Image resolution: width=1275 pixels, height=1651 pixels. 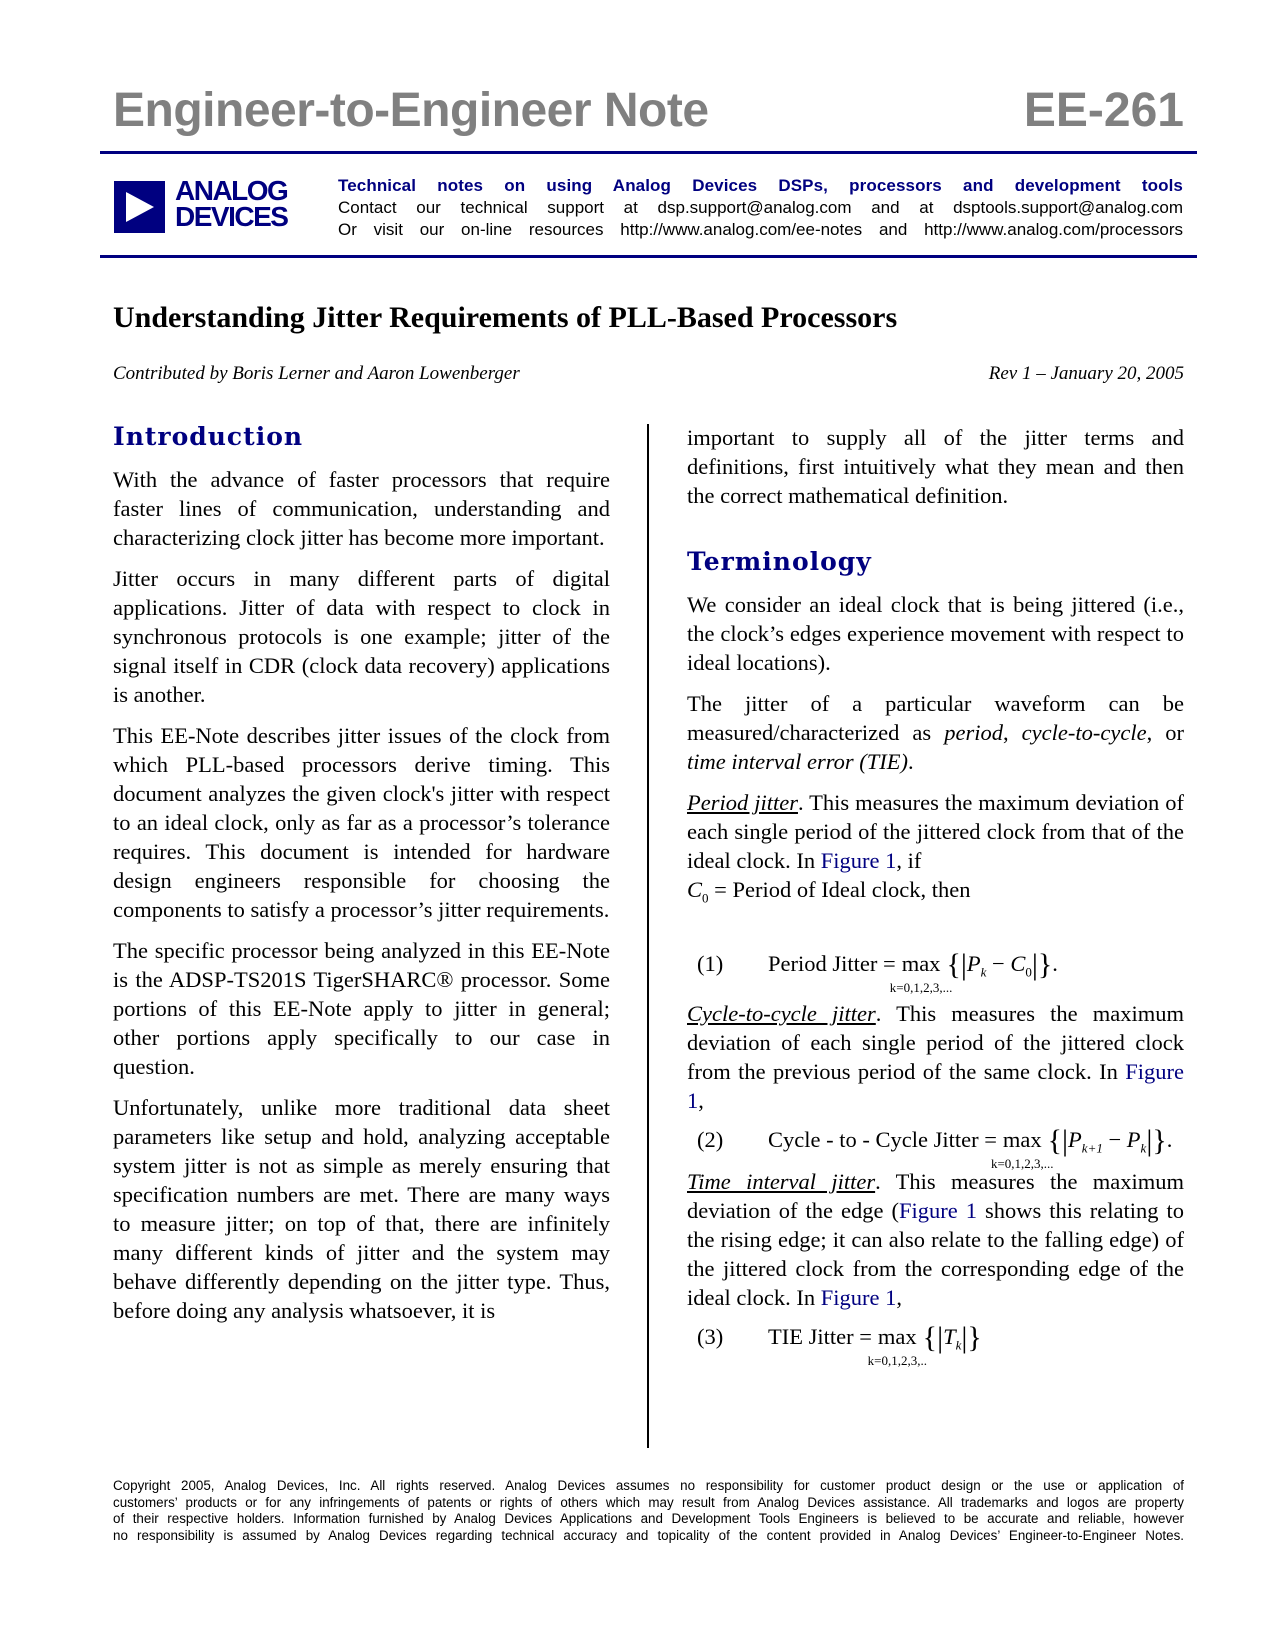 I want to click on revision: Rev 1 – January 20, 2005, so click(x=1086, y=373).